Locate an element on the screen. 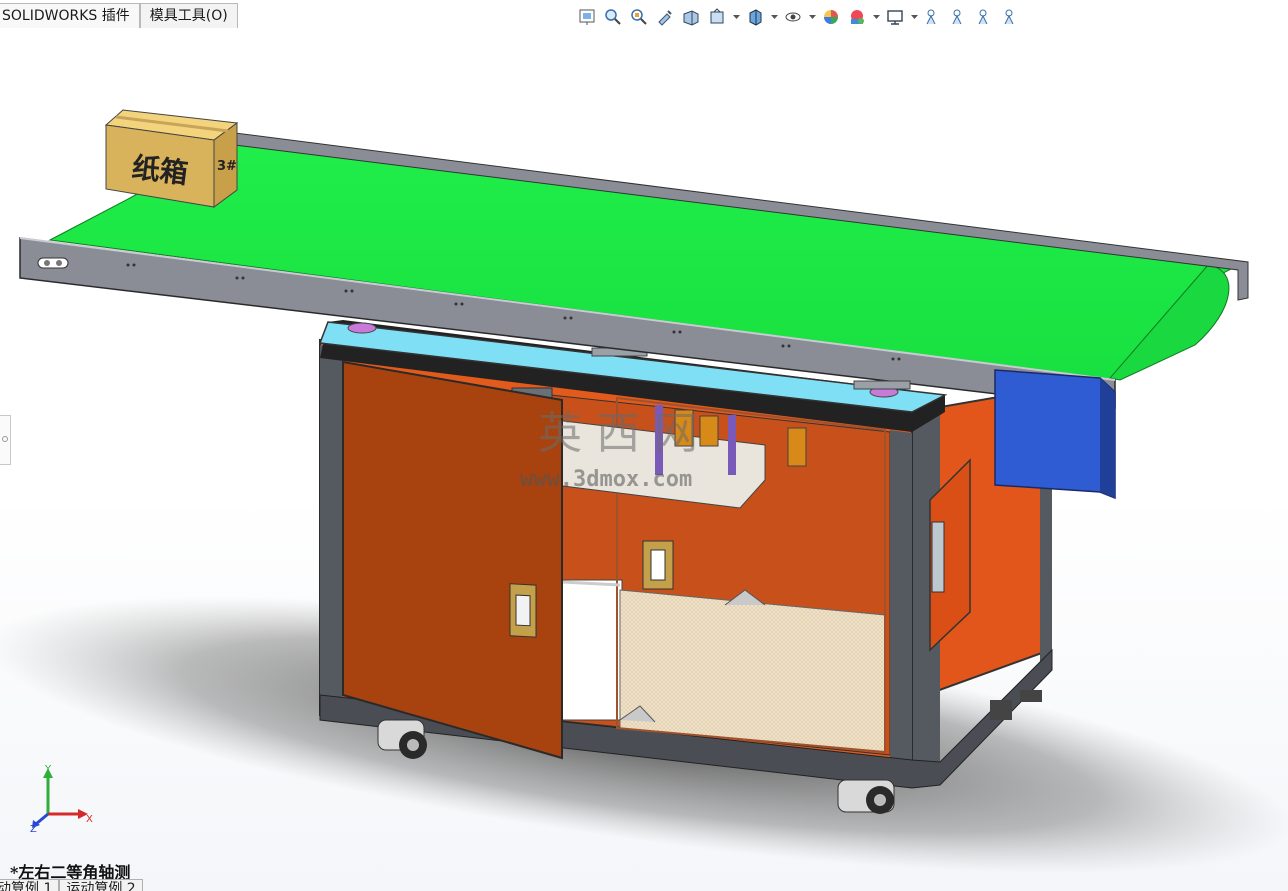 The width and height of the screenshot is (1288, 891). view-settings-icon is located at coordinates (895, 17).